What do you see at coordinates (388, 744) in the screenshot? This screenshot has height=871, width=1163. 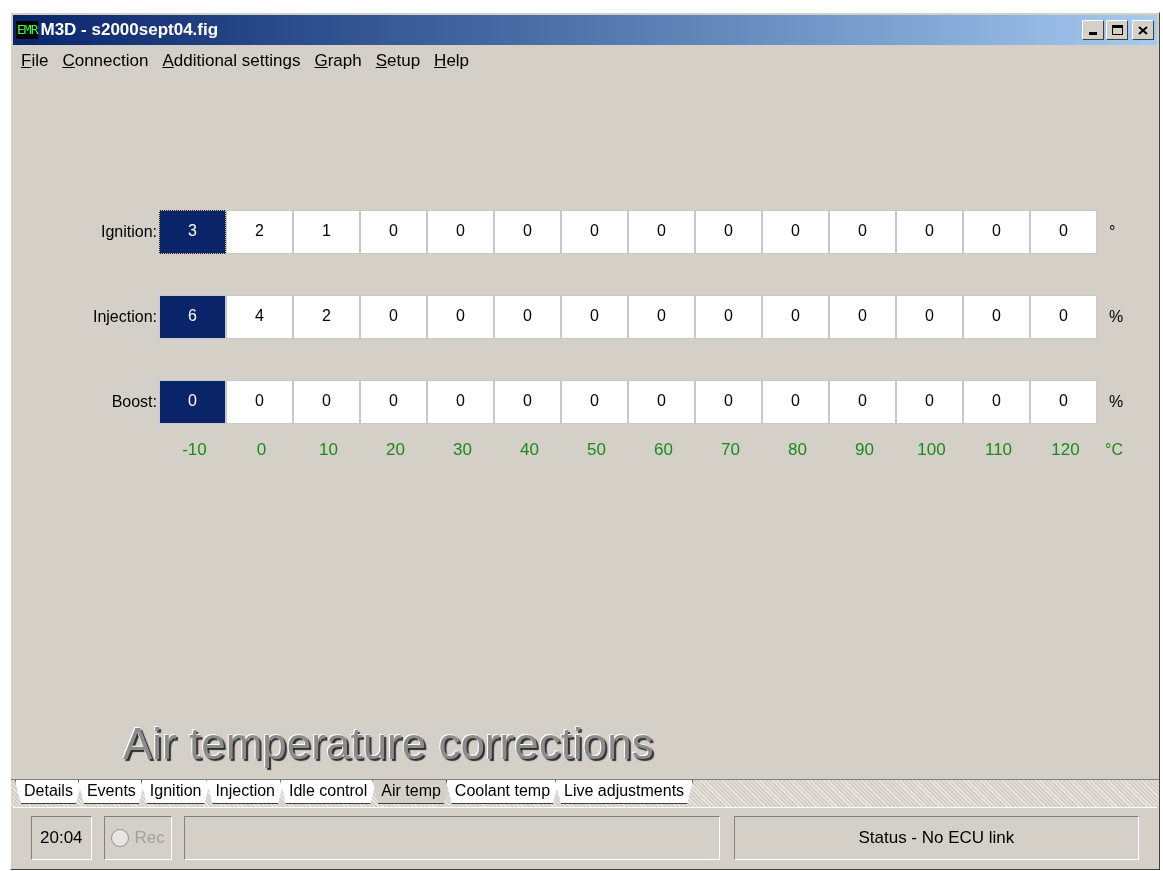 I see `page-heading: Air temperature corrections` at bounding box center [388, 744].